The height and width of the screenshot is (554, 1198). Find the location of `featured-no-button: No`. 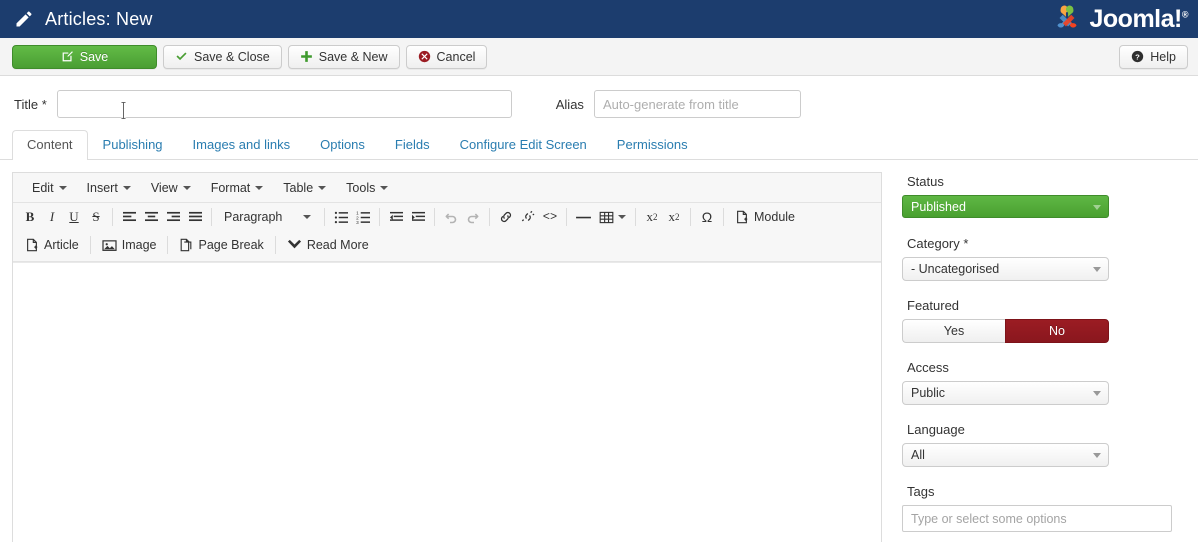

featured-no-button: No is located at coordinates (1057, 331).